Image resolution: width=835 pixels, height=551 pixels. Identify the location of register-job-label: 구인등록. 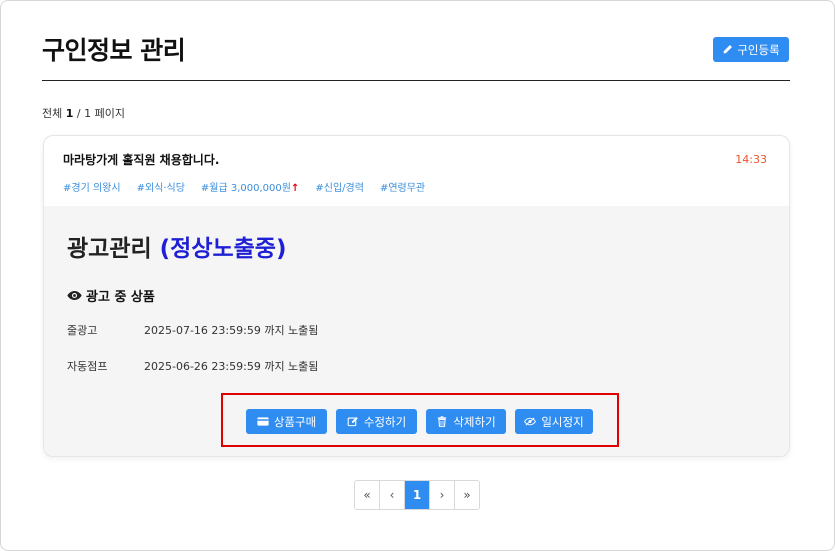
(758, 49).